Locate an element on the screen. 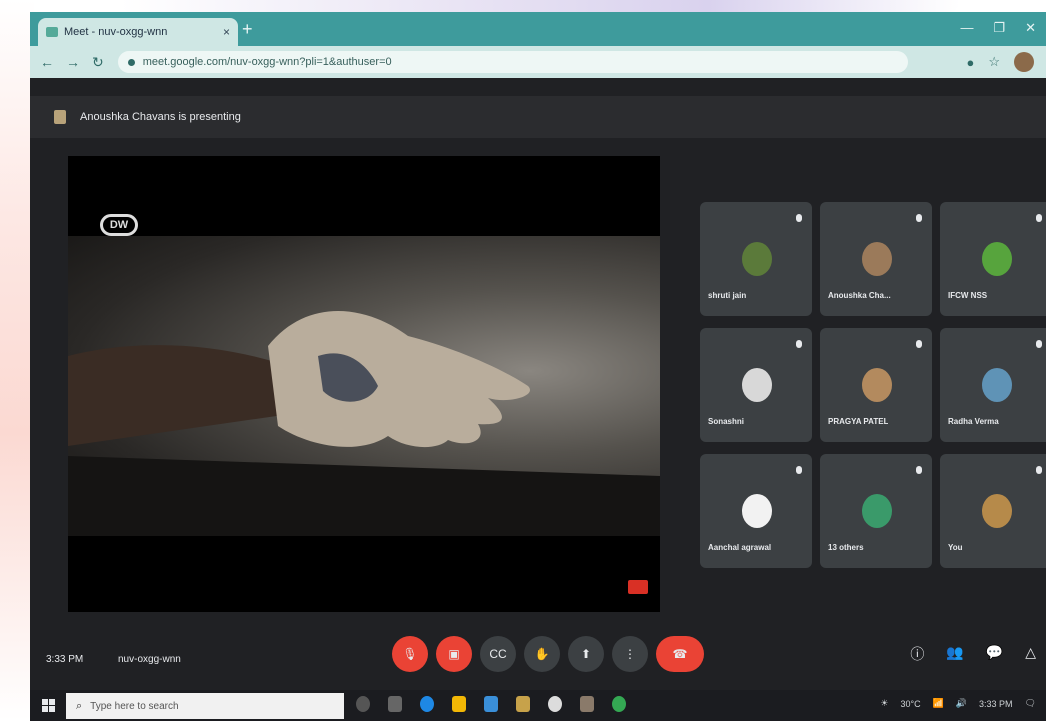 This screenshot has height=721, width=1046. camera-off-button: ▣ is located at coordinates (454, 654).